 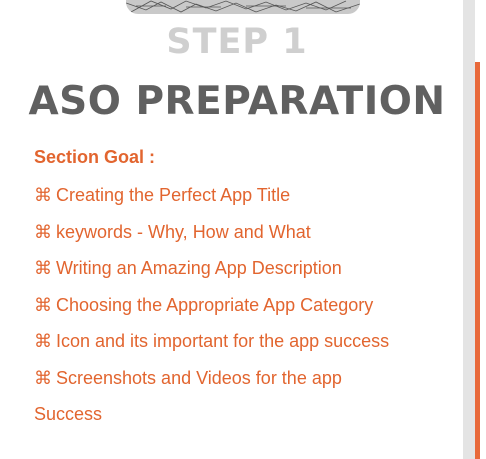 I want to click on goal-text: Screenshots and Videos for the app, so click(x=199, y=377).